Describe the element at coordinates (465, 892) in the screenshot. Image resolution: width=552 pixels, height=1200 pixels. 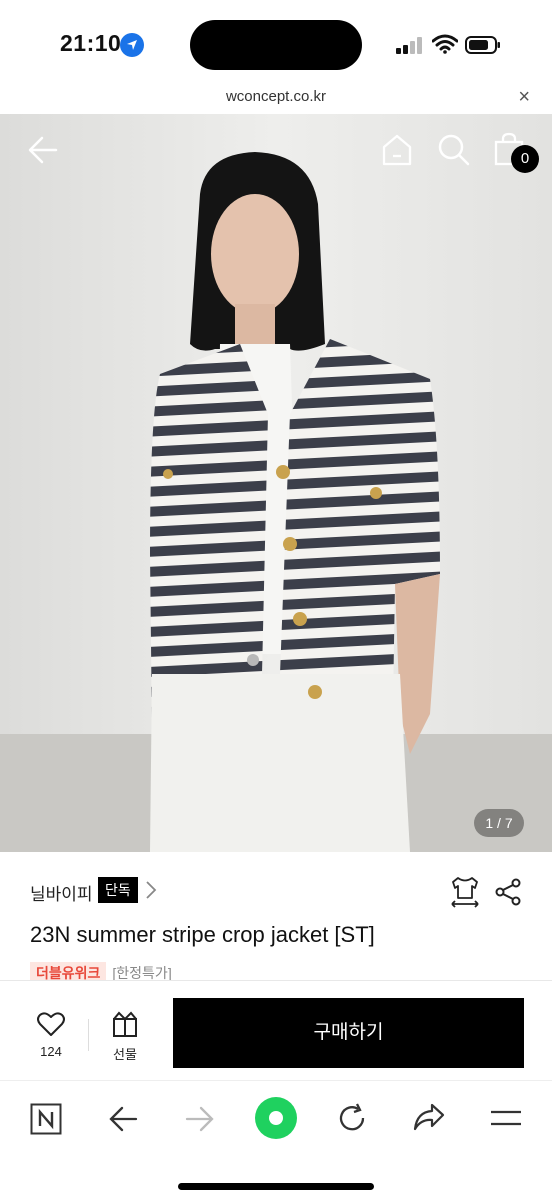
I see `size-guide-icon` at that location.